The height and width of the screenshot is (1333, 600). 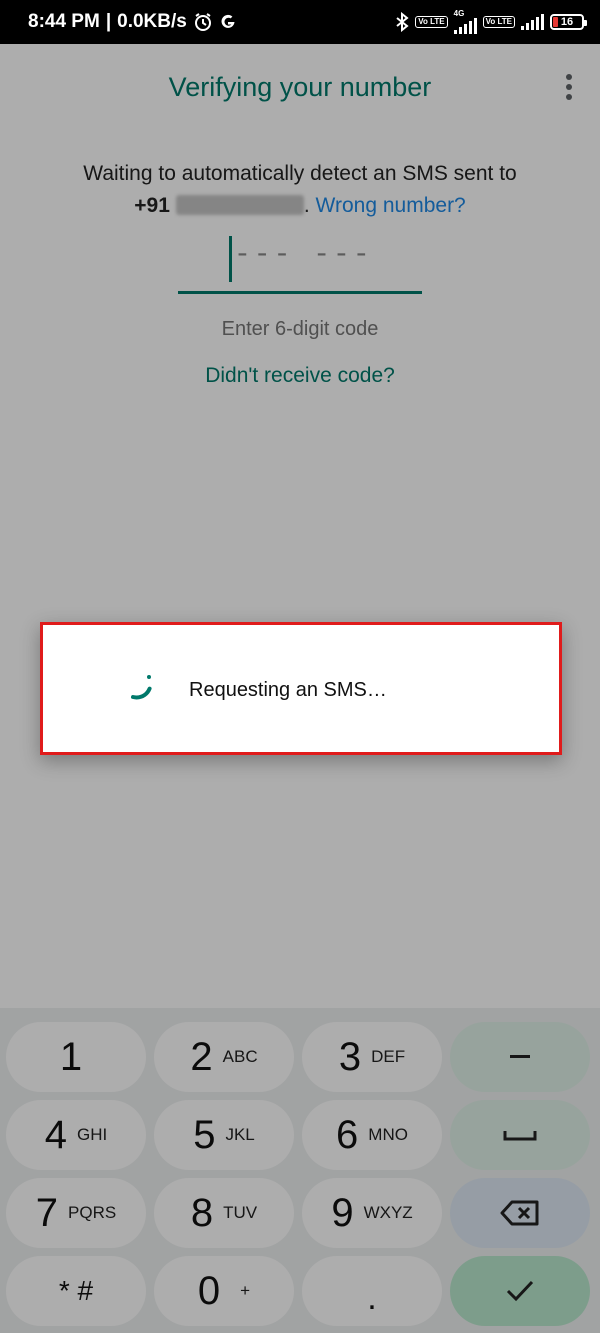 What do you see at coordinates (402, 22) in the screenshot?
I see `bluetooth-icon` at bounding box center [402, 22].